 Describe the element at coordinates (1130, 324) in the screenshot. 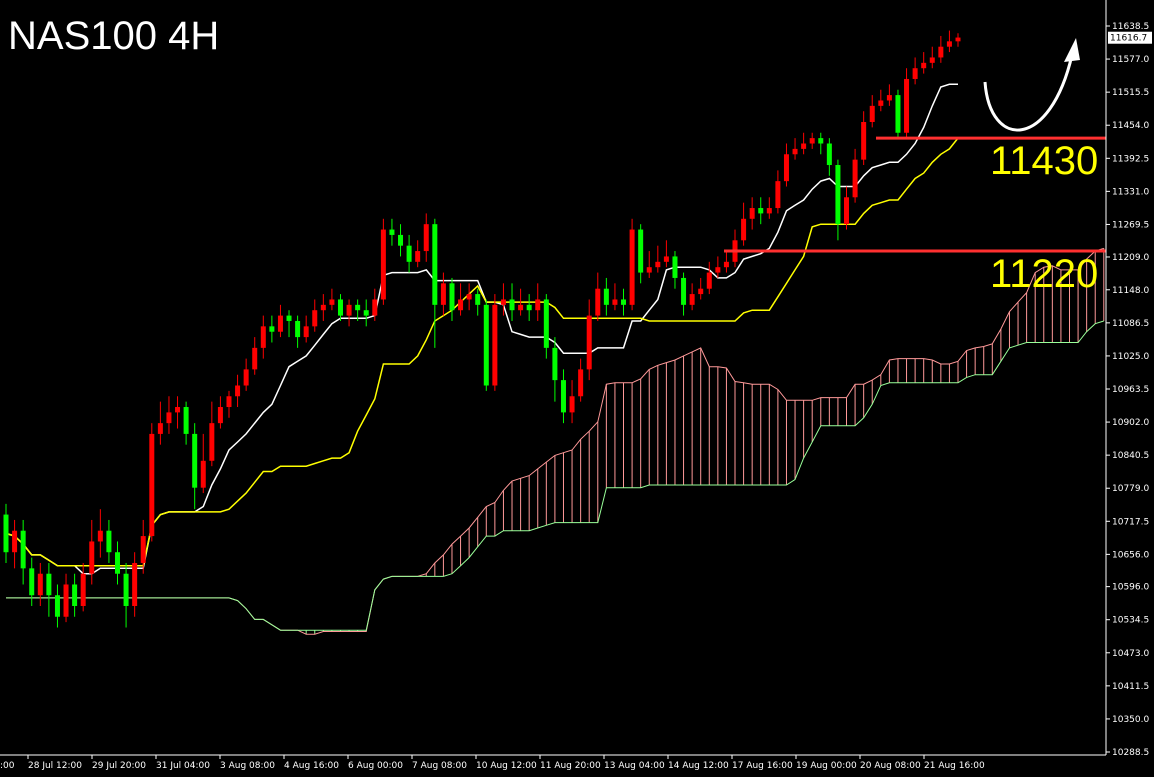

I see `y-tick-label: 11086.5` at that location.